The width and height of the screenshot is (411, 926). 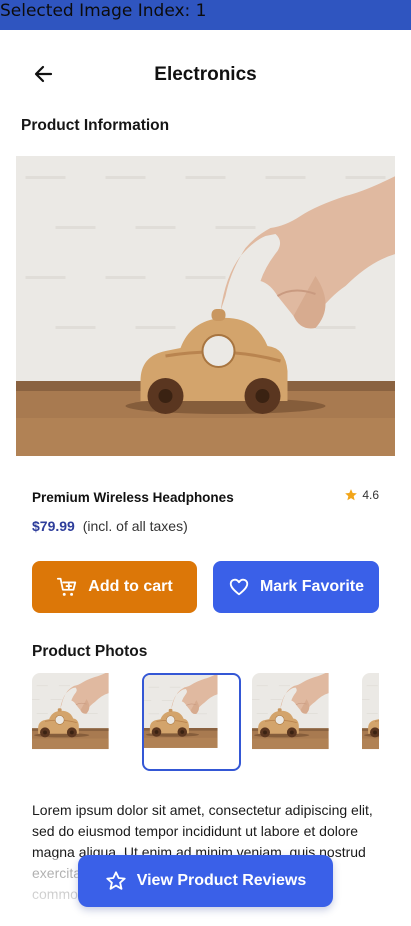 What do you see at coordinates (351, 495) in the screenshot?
I see `star-icon` at bounding box center [351, 495].